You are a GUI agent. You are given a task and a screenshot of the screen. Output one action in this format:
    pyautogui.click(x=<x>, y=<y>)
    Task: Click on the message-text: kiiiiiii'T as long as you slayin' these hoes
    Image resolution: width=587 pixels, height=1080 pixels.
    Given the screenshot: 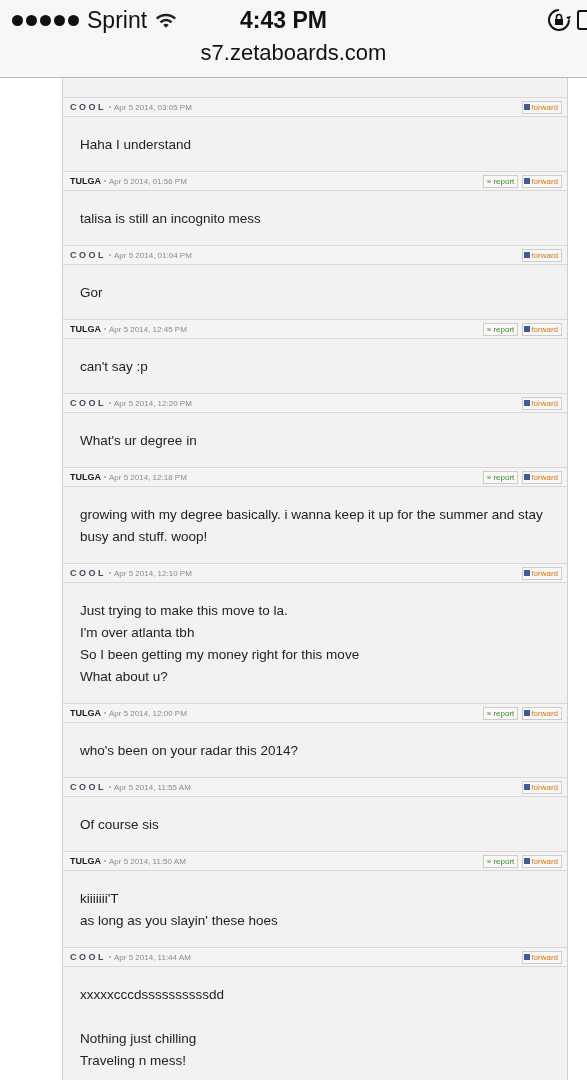 What is the action you would take?
    pyautogui.click(x=179, y=910)
    